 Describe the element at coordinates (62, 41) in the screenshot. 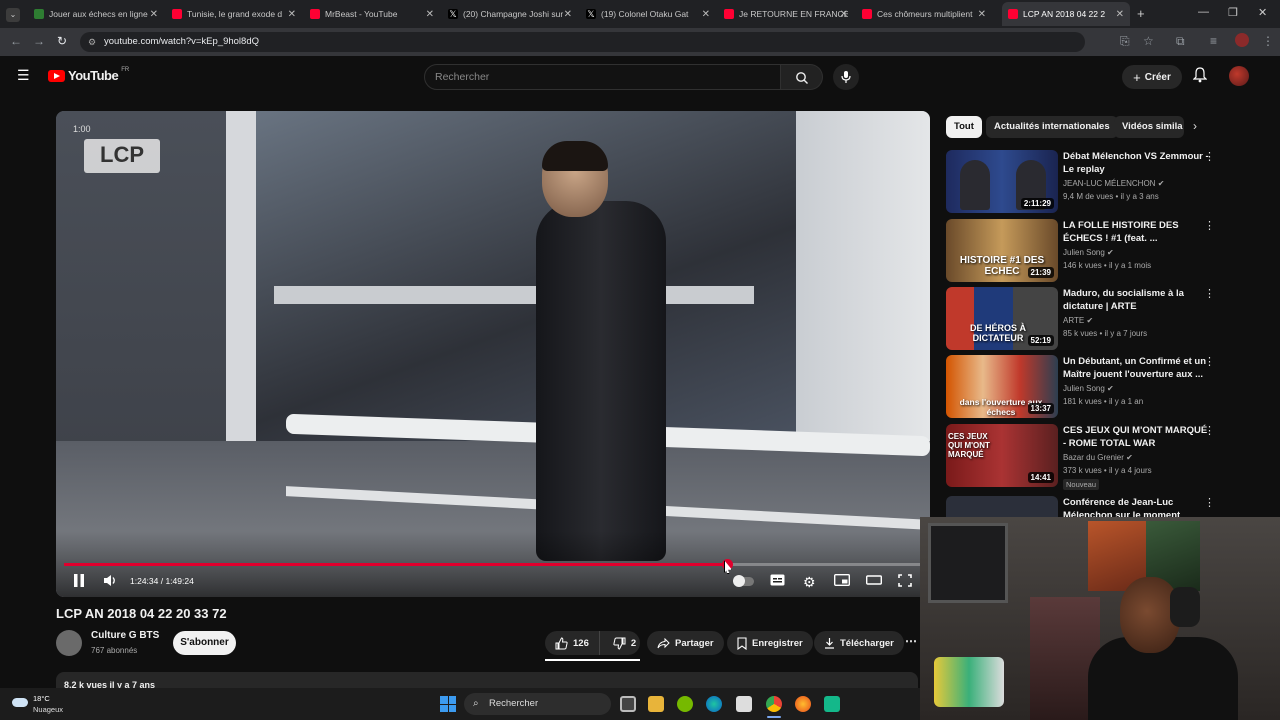

I see `reload-icon: ↻` at that location.